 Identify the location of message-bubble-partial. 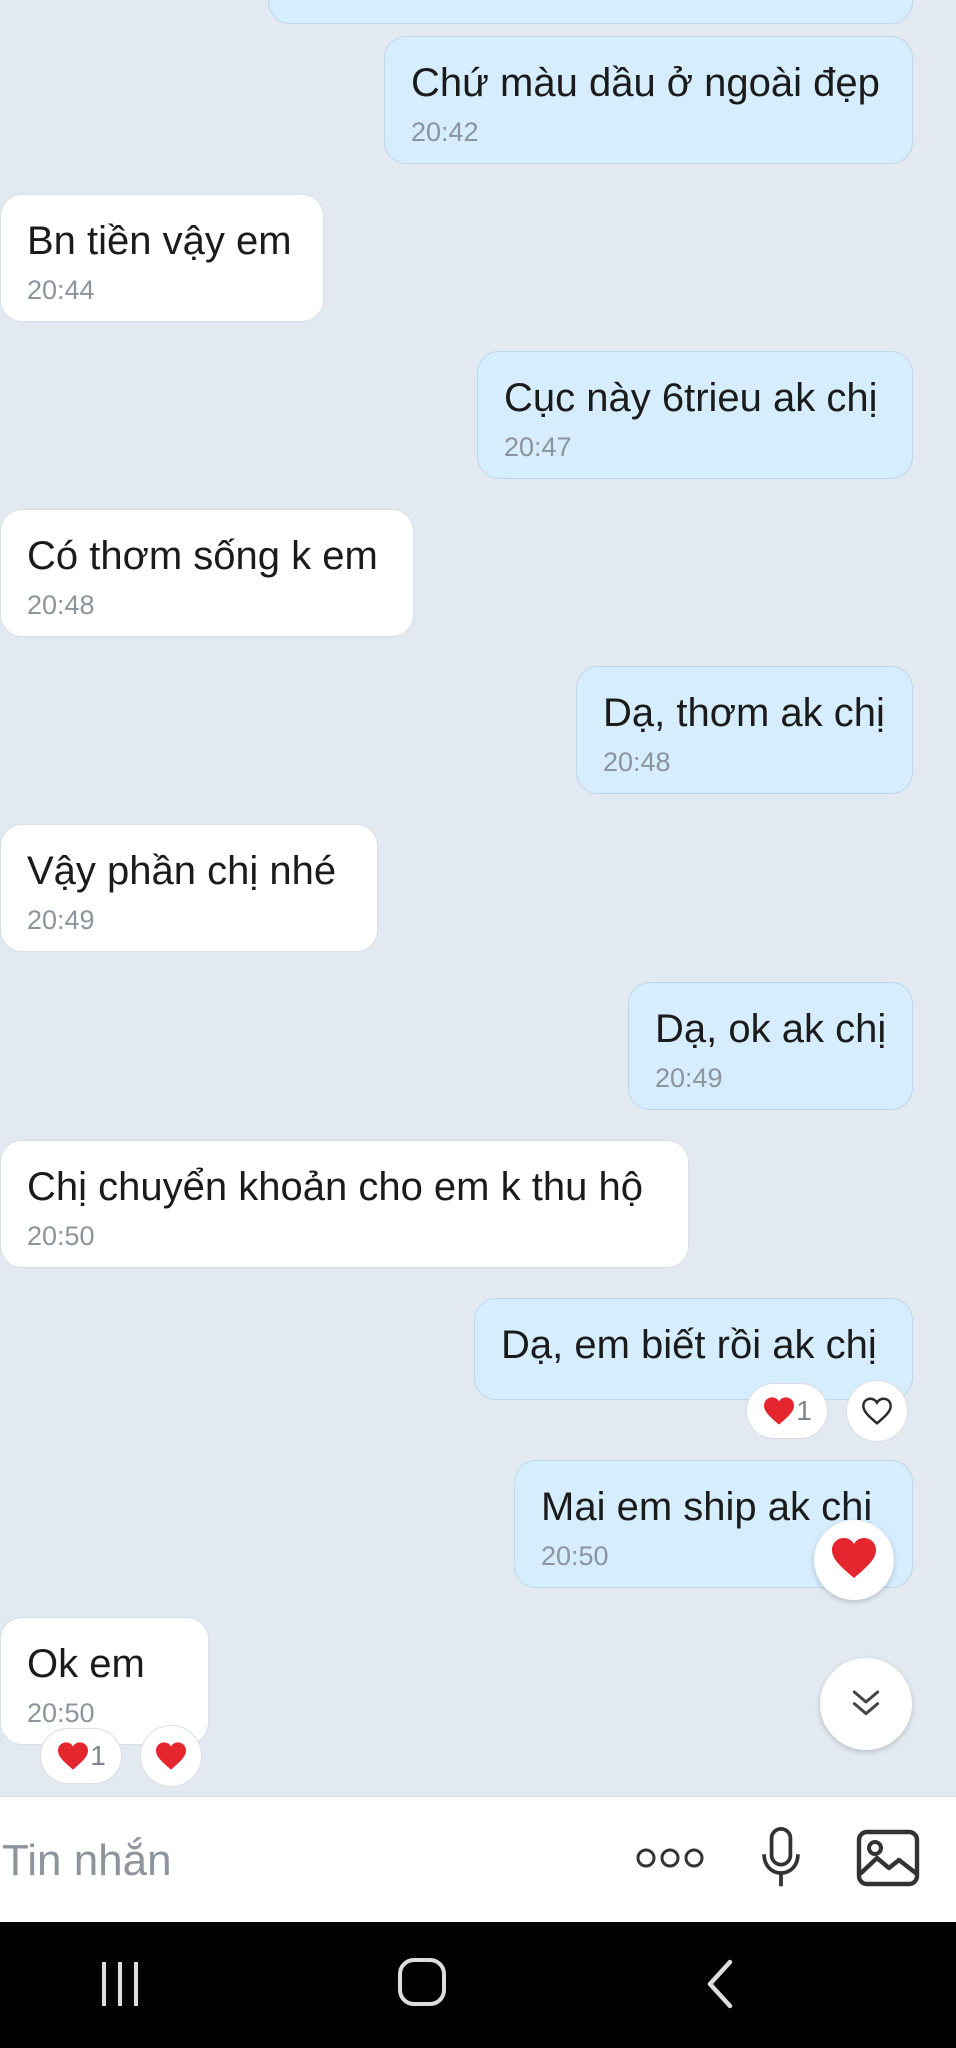
(590, 12).